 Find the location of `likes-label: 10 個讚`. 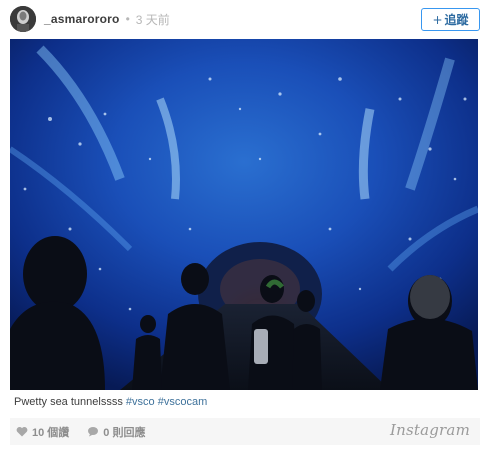

likes-label: 10 個讚 is located at coordinates (51, 432).